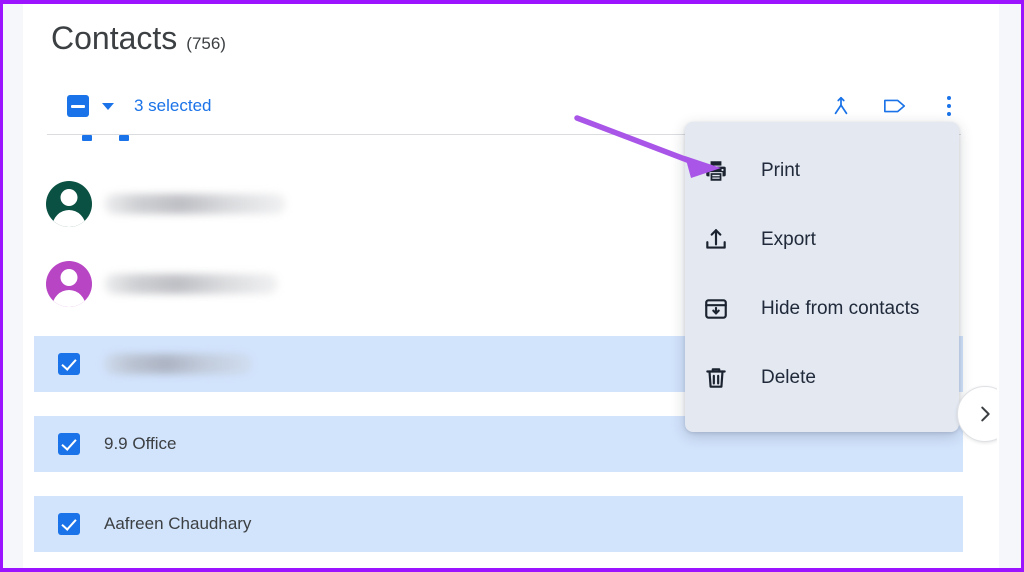  Describe the element at coordinates (985, 414) in the screenshot. I see `chevron-right-icon` at that location.